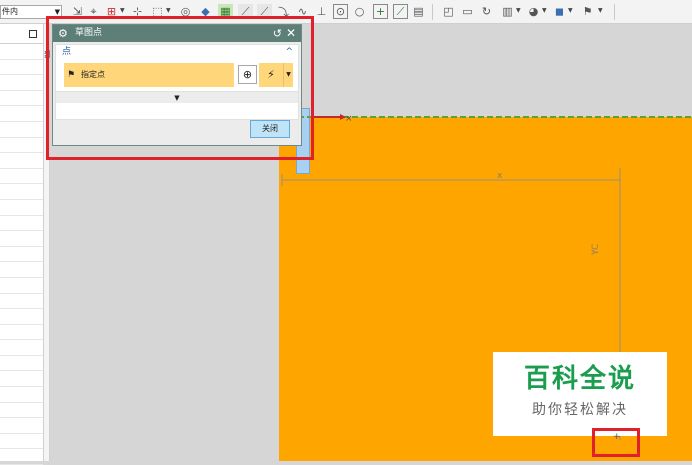  I want to click on watermark: 百科全说 助你轻松解决, so click(580, 394).